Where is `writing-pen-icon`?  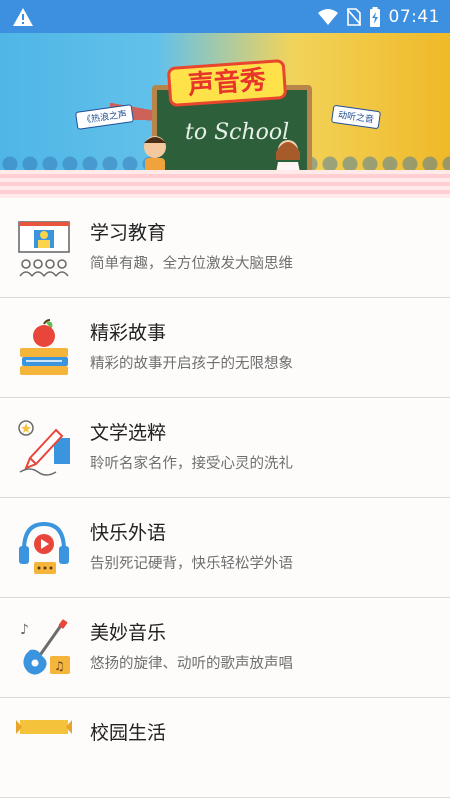
writing-pen-icon is located at coordinates (44, 448).